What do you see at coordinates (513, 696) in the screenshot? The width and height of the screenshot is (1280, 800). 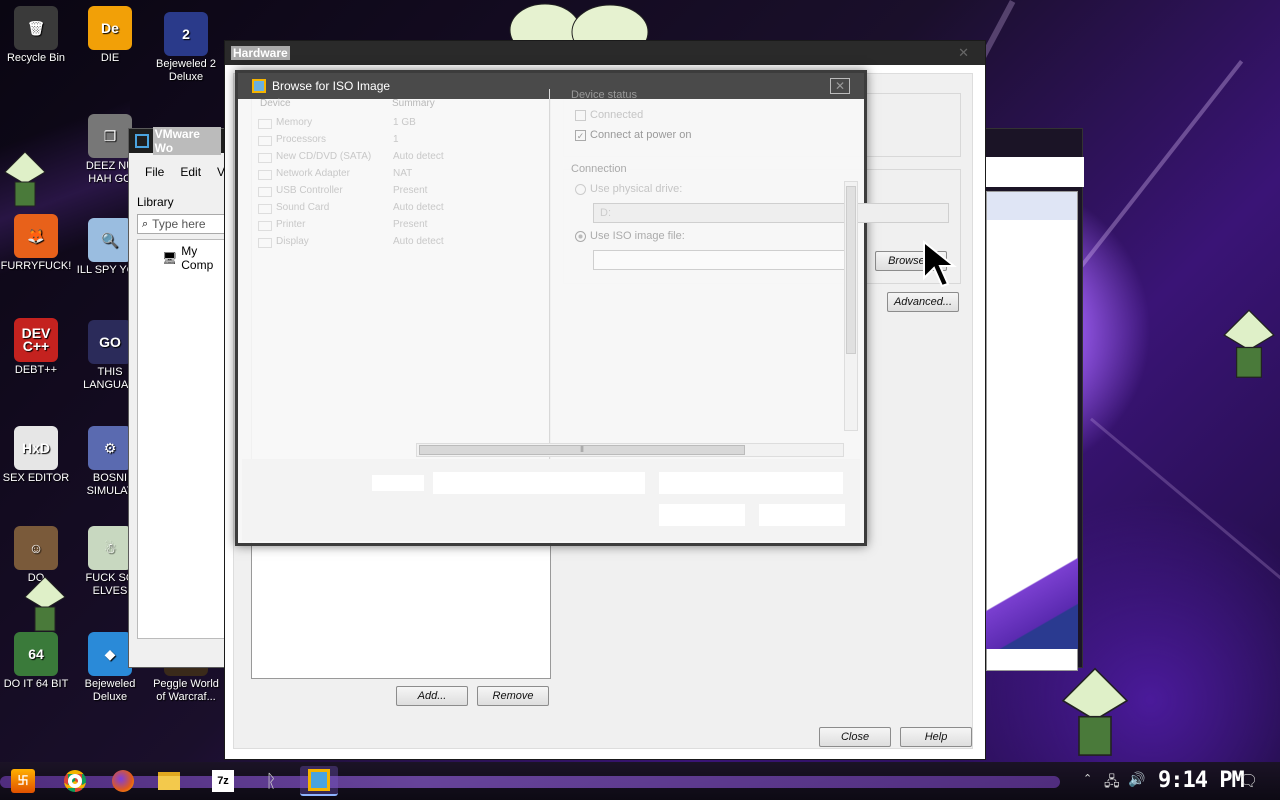 I see `remove-device-button: Remove` at bounding box center [513, 696].